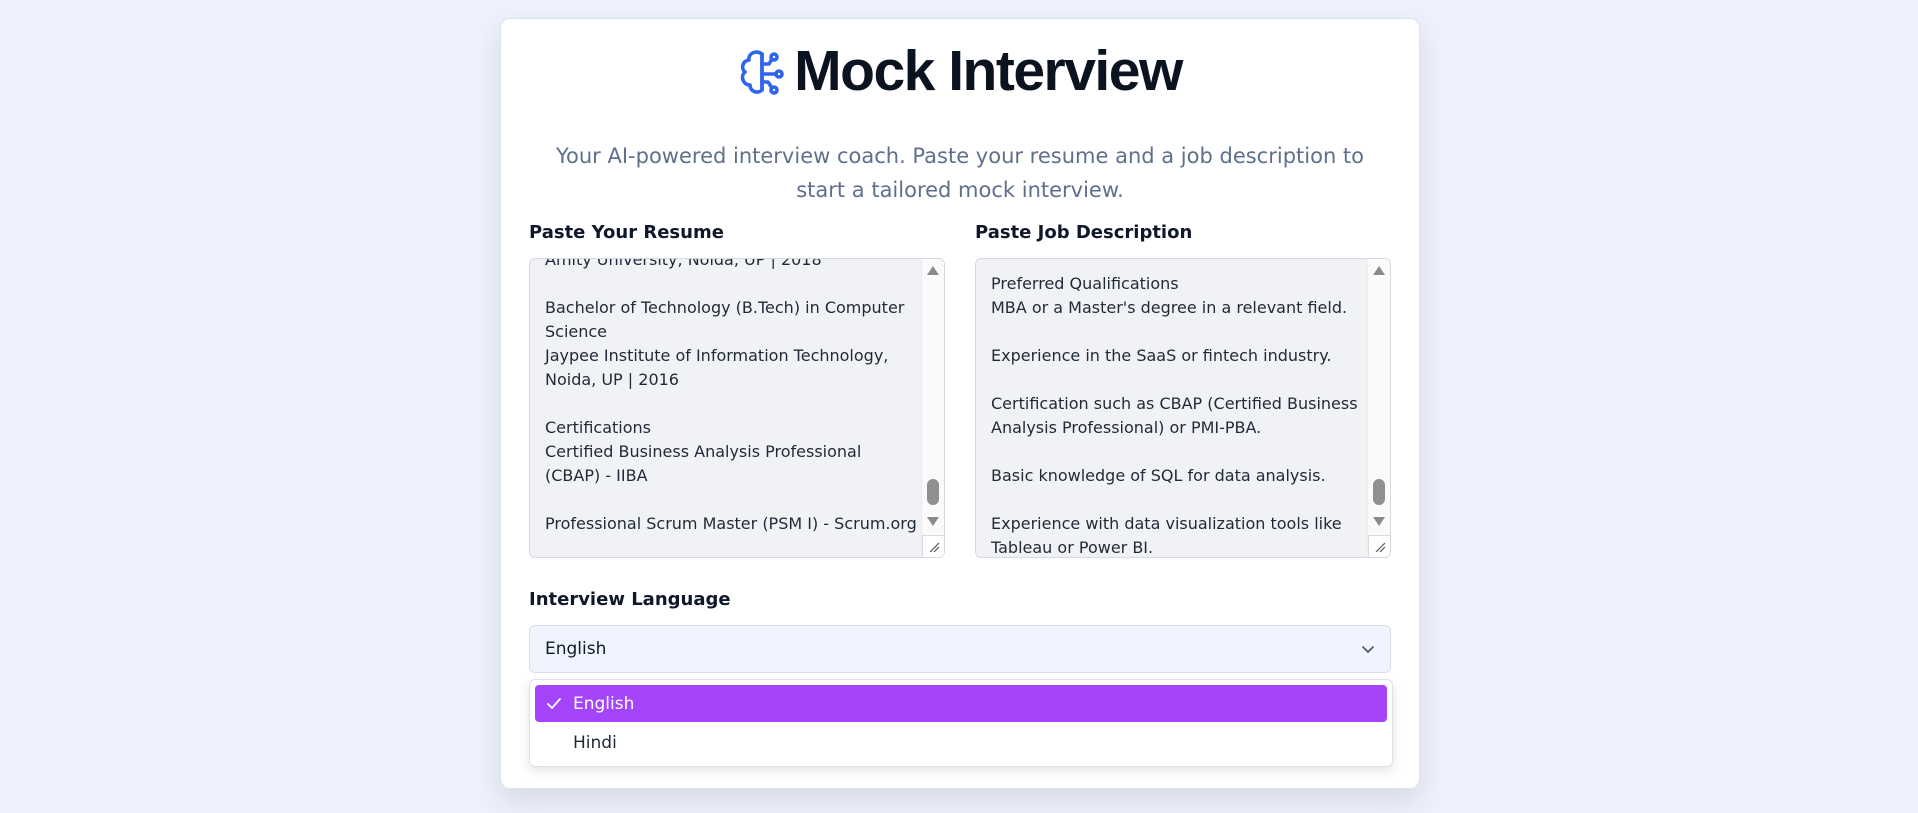 The image size is (1918, 813). Describe the element at coordinates (1368, 651) in the screenshot. I see `chevron-down-icon` at that location.